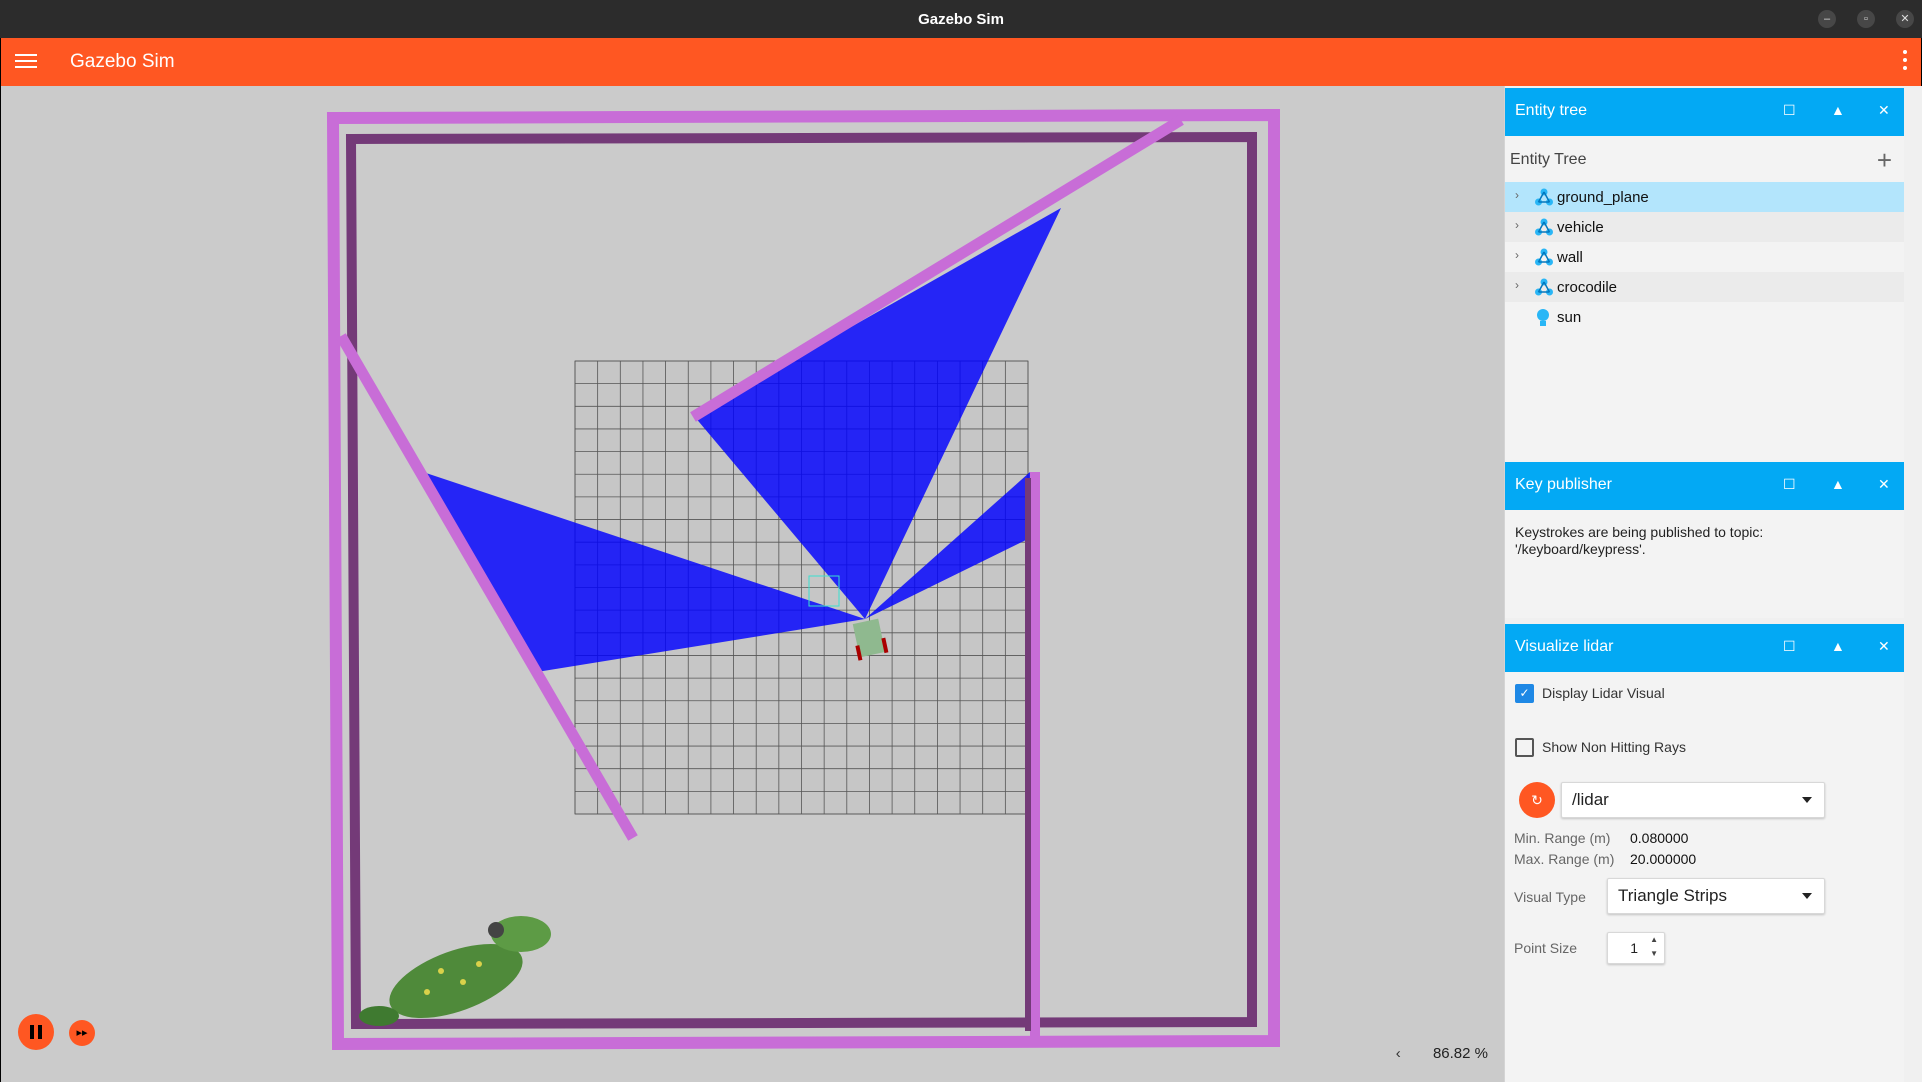 The image size is (1922, 1082). I want to click on panel-title: Visualize lidar, so click(1564, 646).